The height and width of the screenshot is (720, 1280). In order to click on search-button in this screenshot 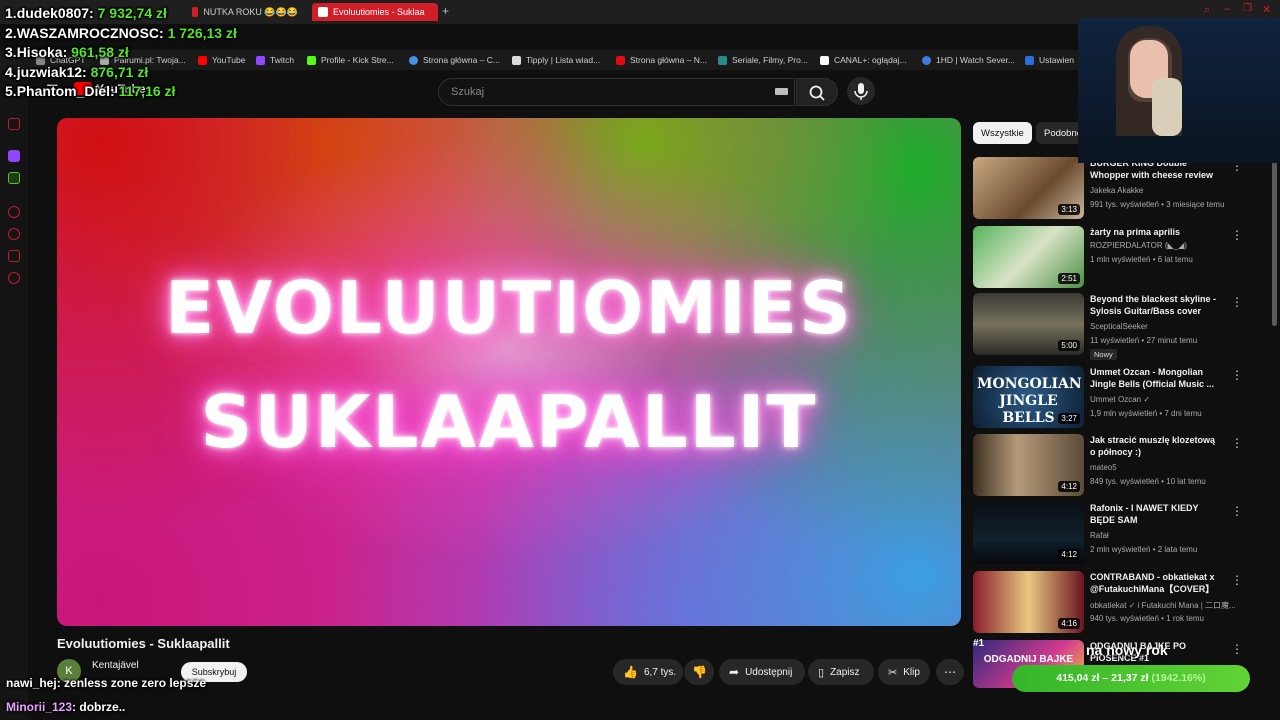, I will do `click(817, 92)`.